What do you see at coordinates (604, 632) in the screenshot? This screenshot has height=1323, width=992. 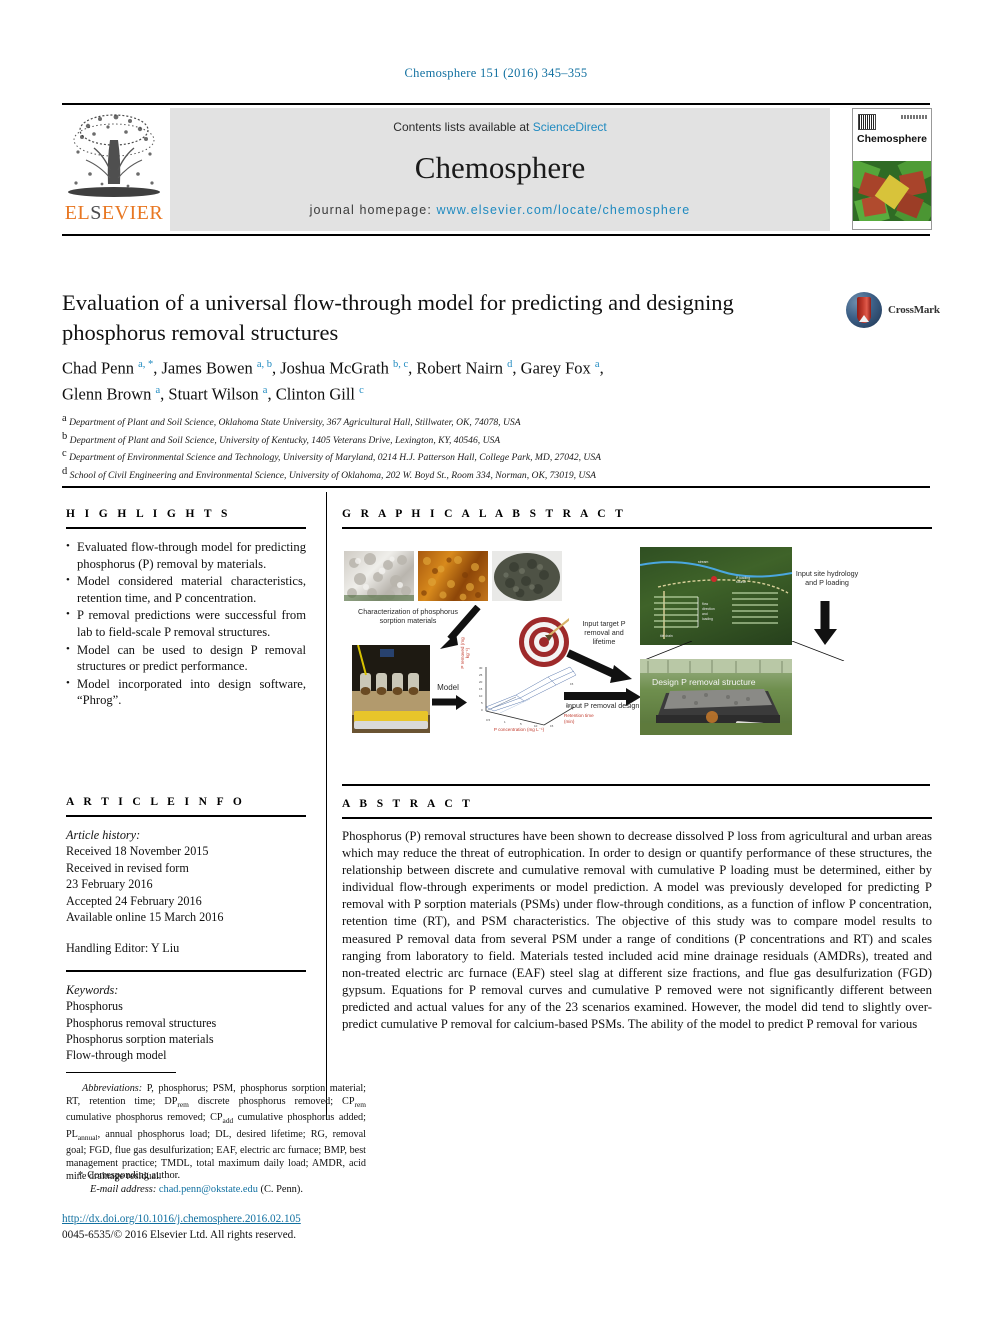 I see `ga-label-target: Input target P removal and lifetime` at bounding box center [604, 632].